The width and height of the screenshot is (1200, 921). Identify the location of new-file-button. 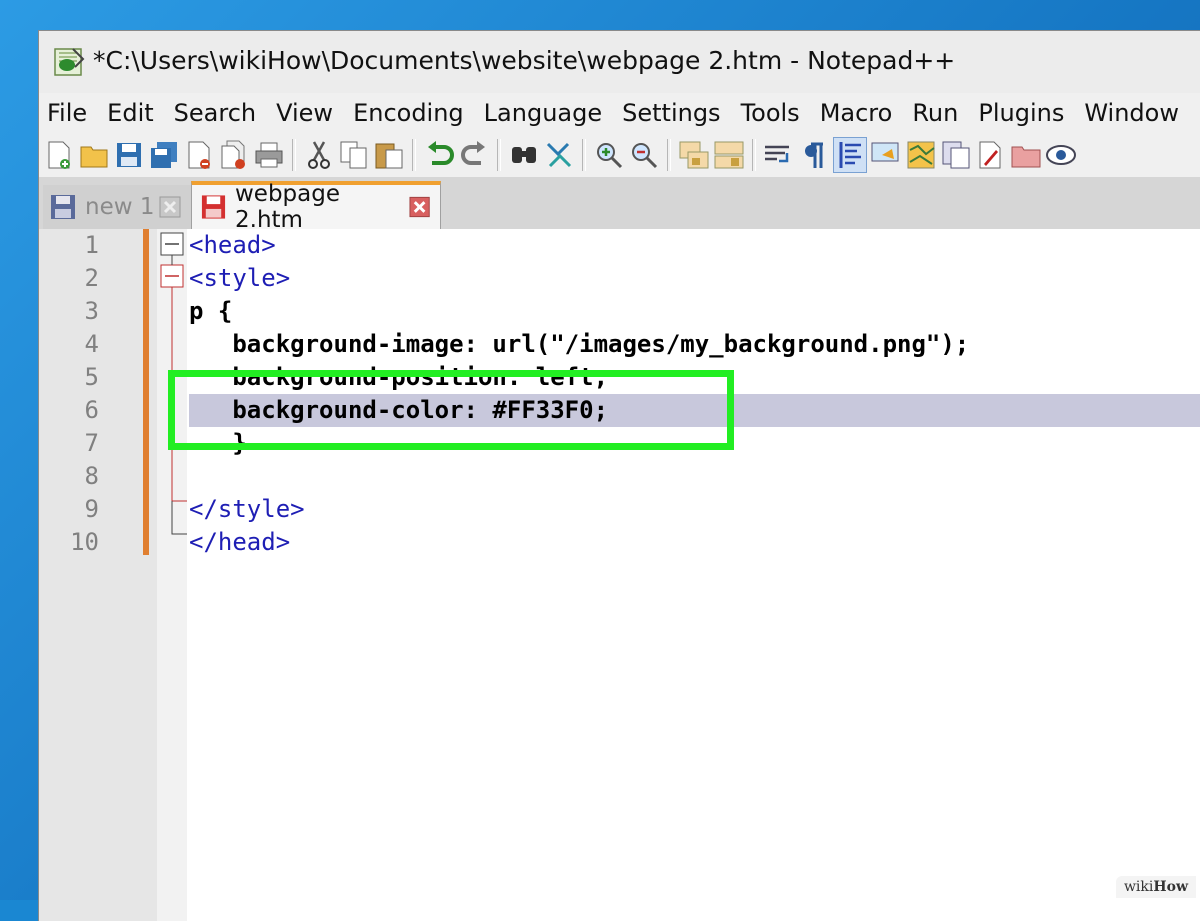
(59, 155).